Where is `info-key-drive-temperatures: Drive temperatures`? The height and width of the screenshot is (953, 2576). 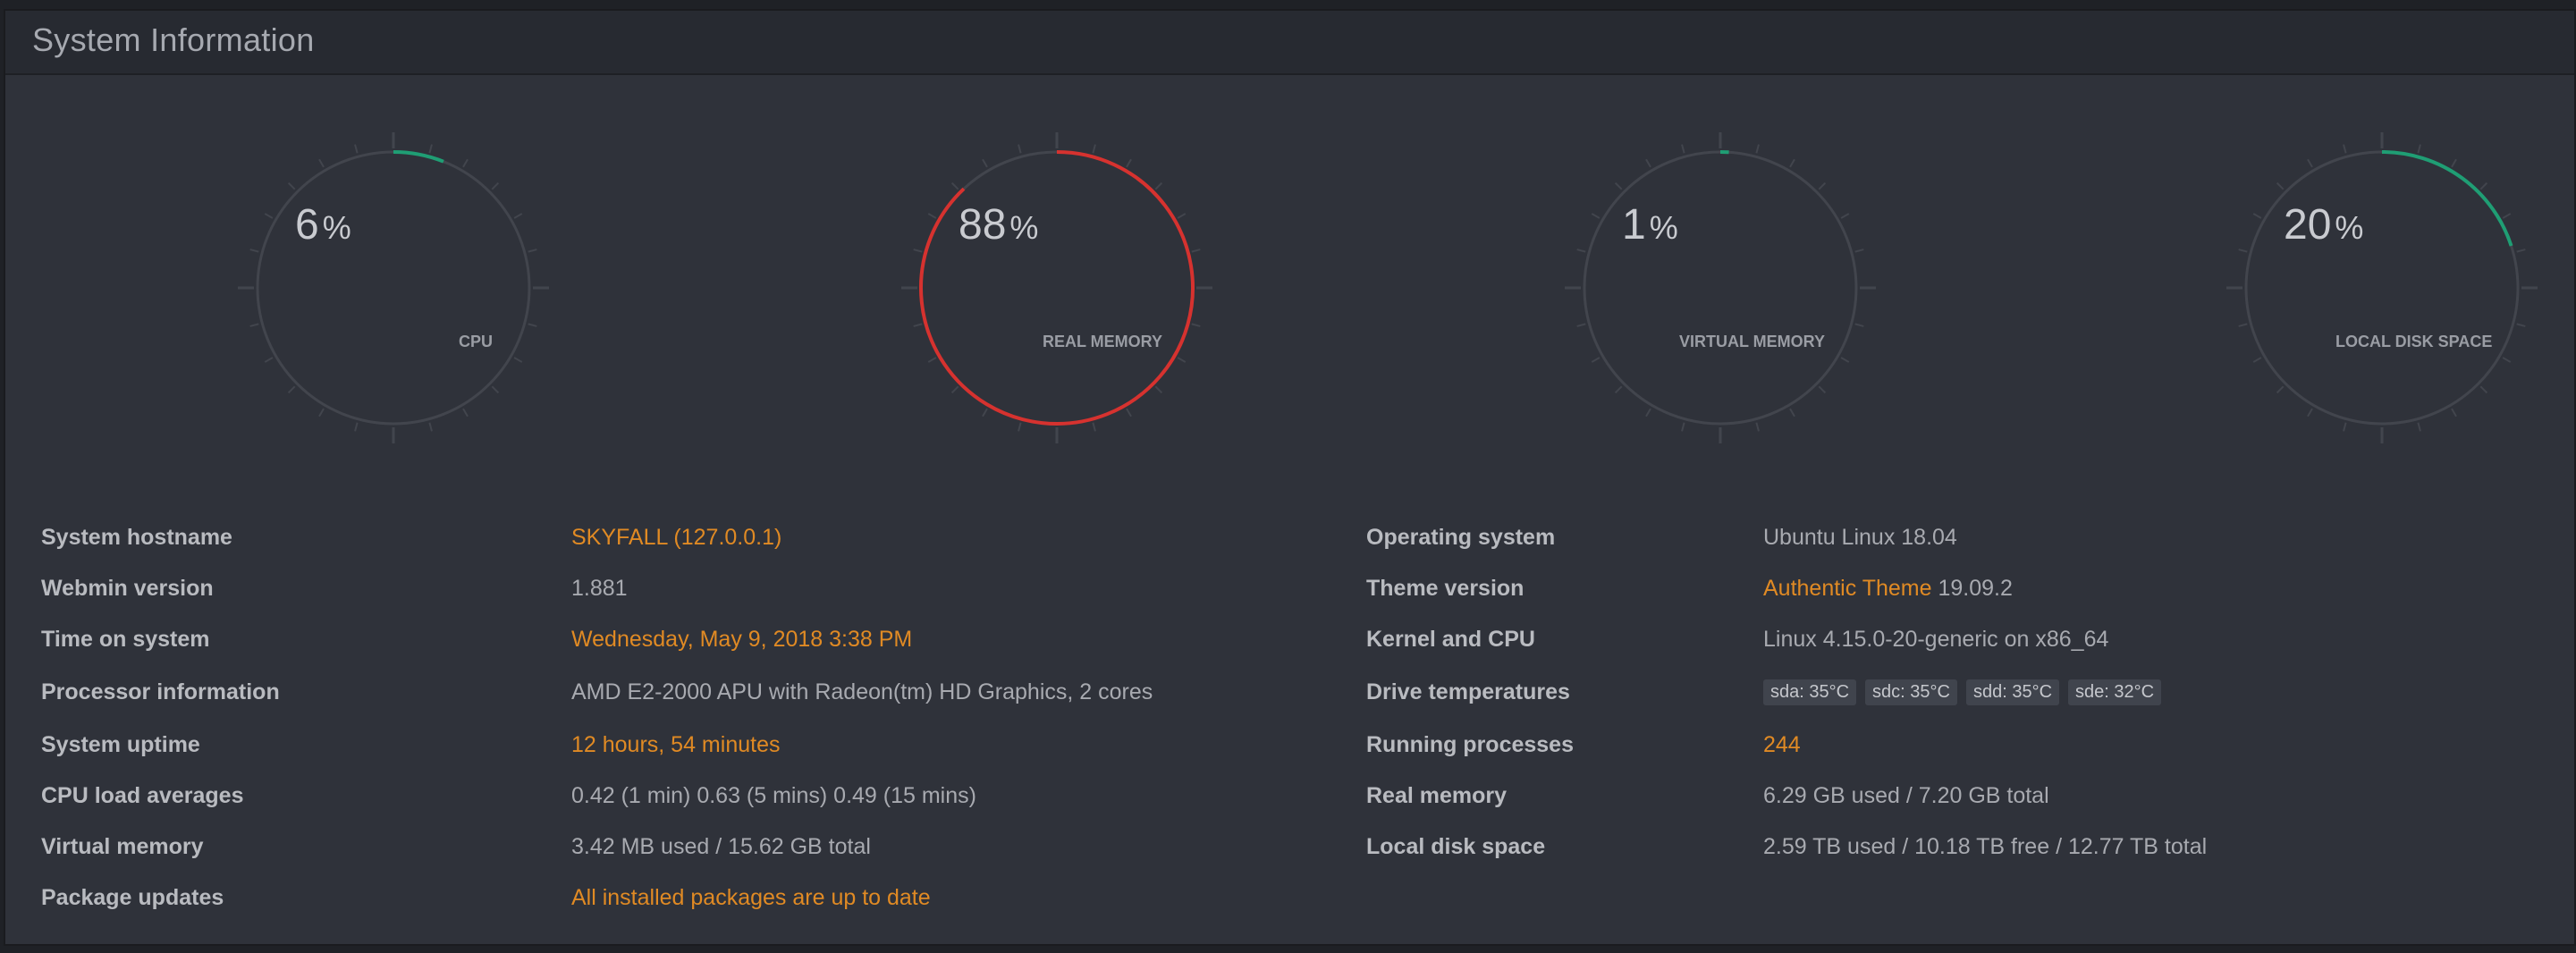
info-key-drive-temperatures: Drive temperatures is located at coordinates (1468, 692).